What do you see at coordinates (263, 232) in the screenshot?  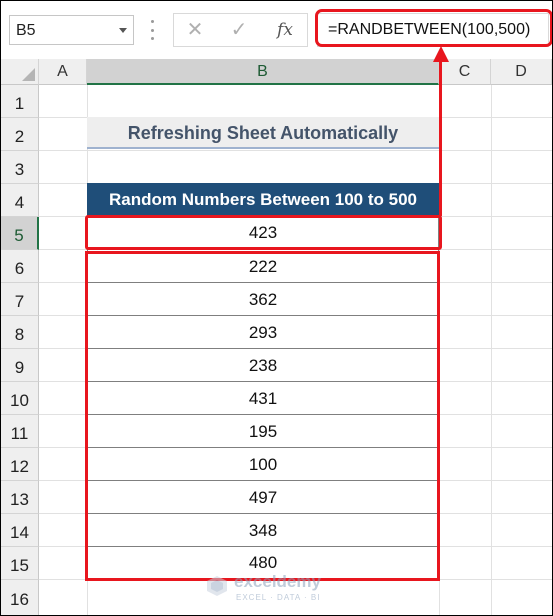 I see `active-cell-highlight` at bounding box center [263, 232].